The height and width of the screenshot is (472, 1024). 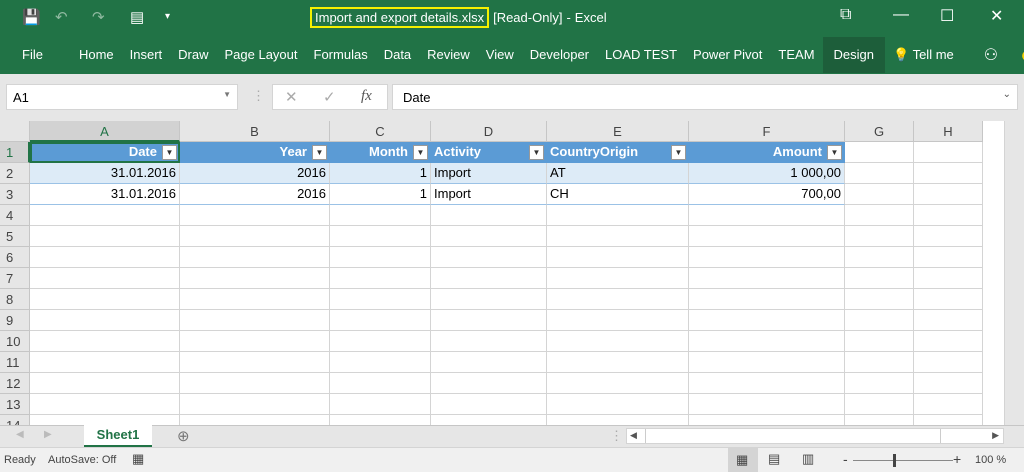 I want to click on table-header-amount: Amount ▼, so click(x=767, y=152).